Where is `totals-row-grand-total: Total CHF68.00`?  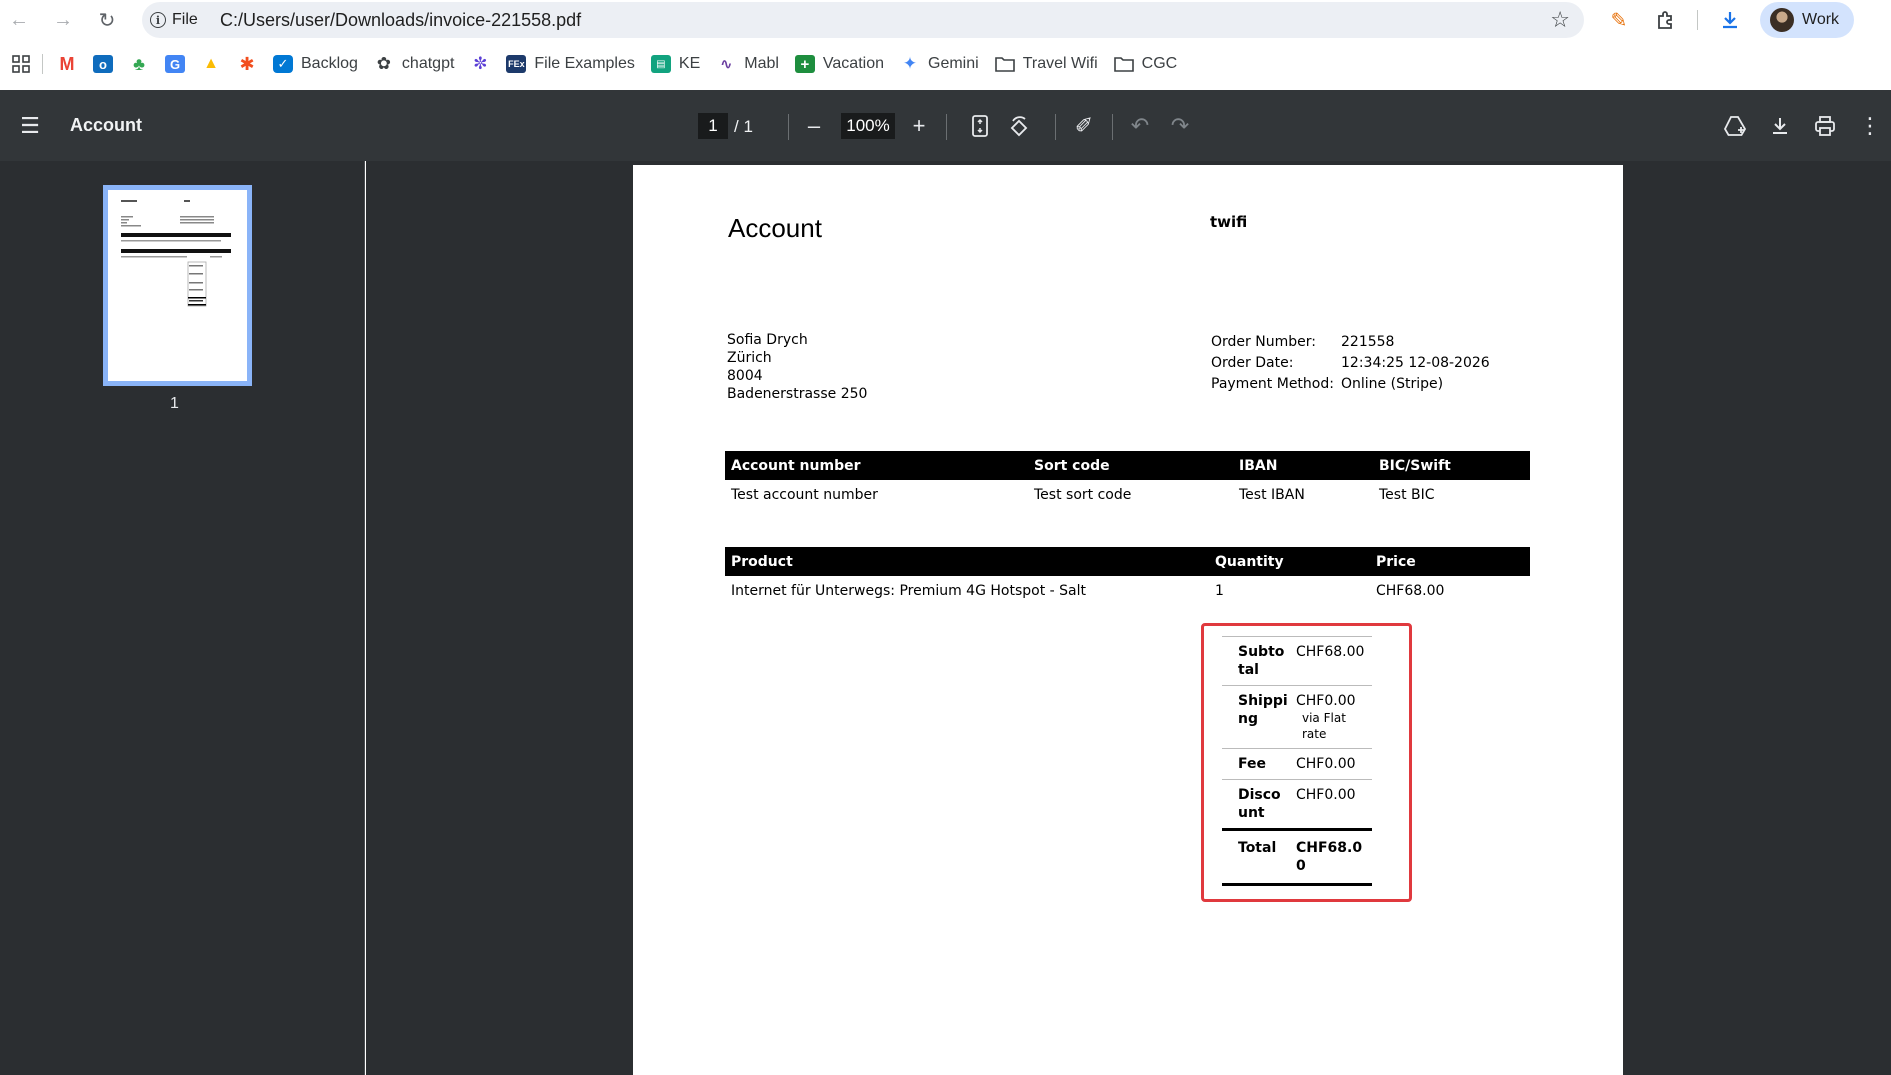 totals-row-grand-total: Total CHF68.00 is located at coordinates (1297, 857).